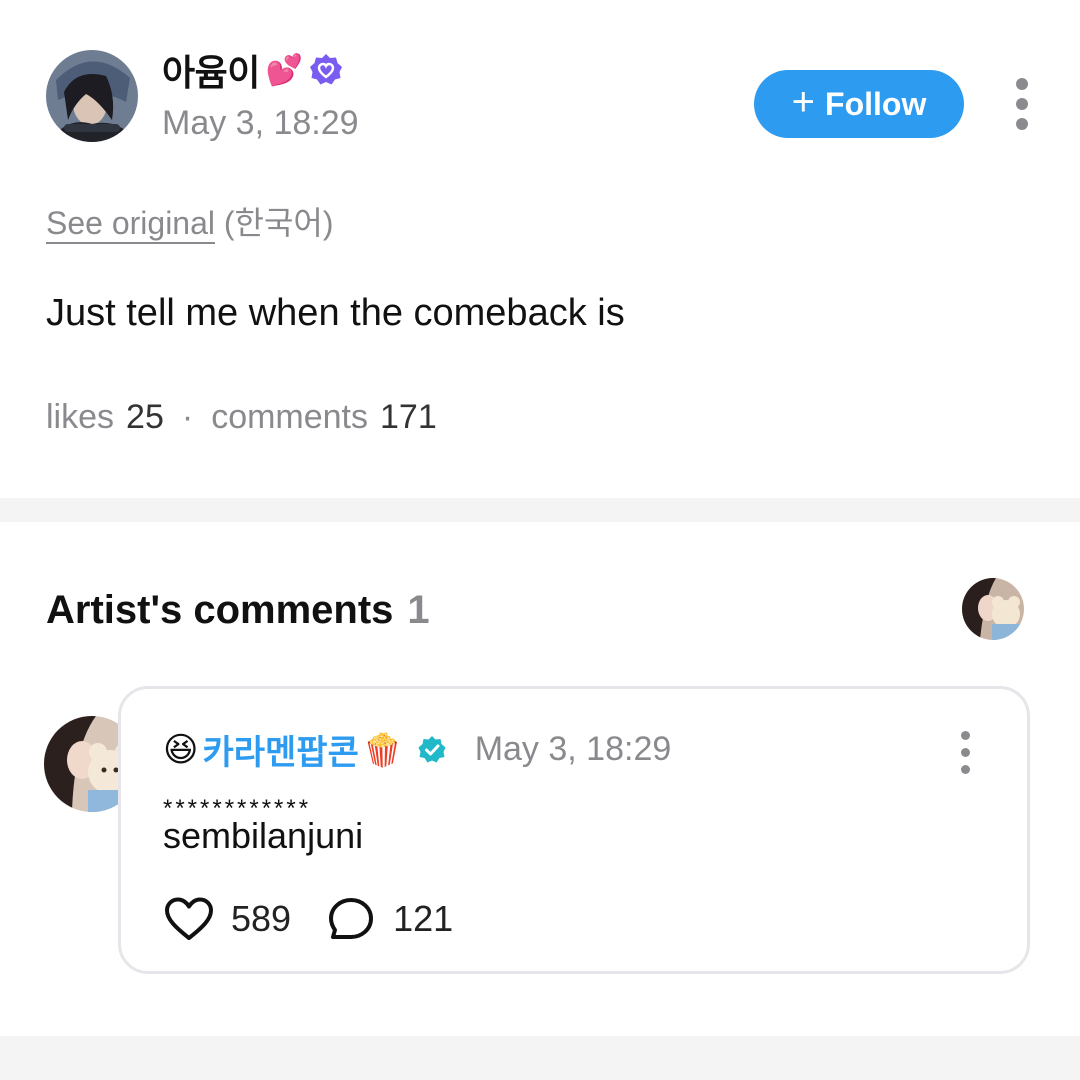 This screenshot has width=1080, height=1080. I want to click on follow-label: Follow, so click(876, 103).